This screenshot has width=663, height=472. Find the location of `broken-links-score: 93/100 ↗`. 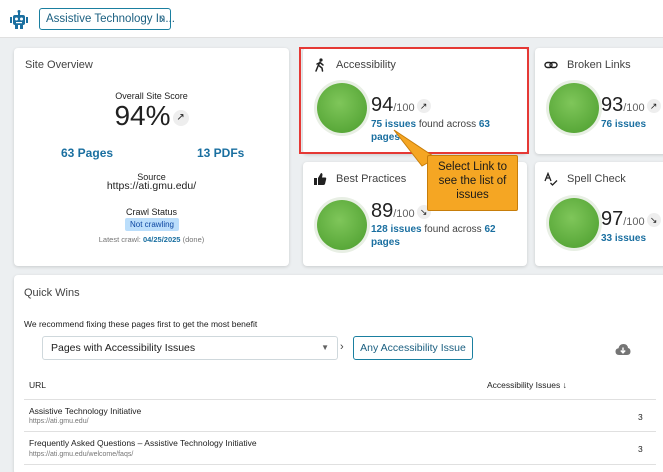

broken-links-score: 93/100 ↗ is located at coordinates (631, 105).